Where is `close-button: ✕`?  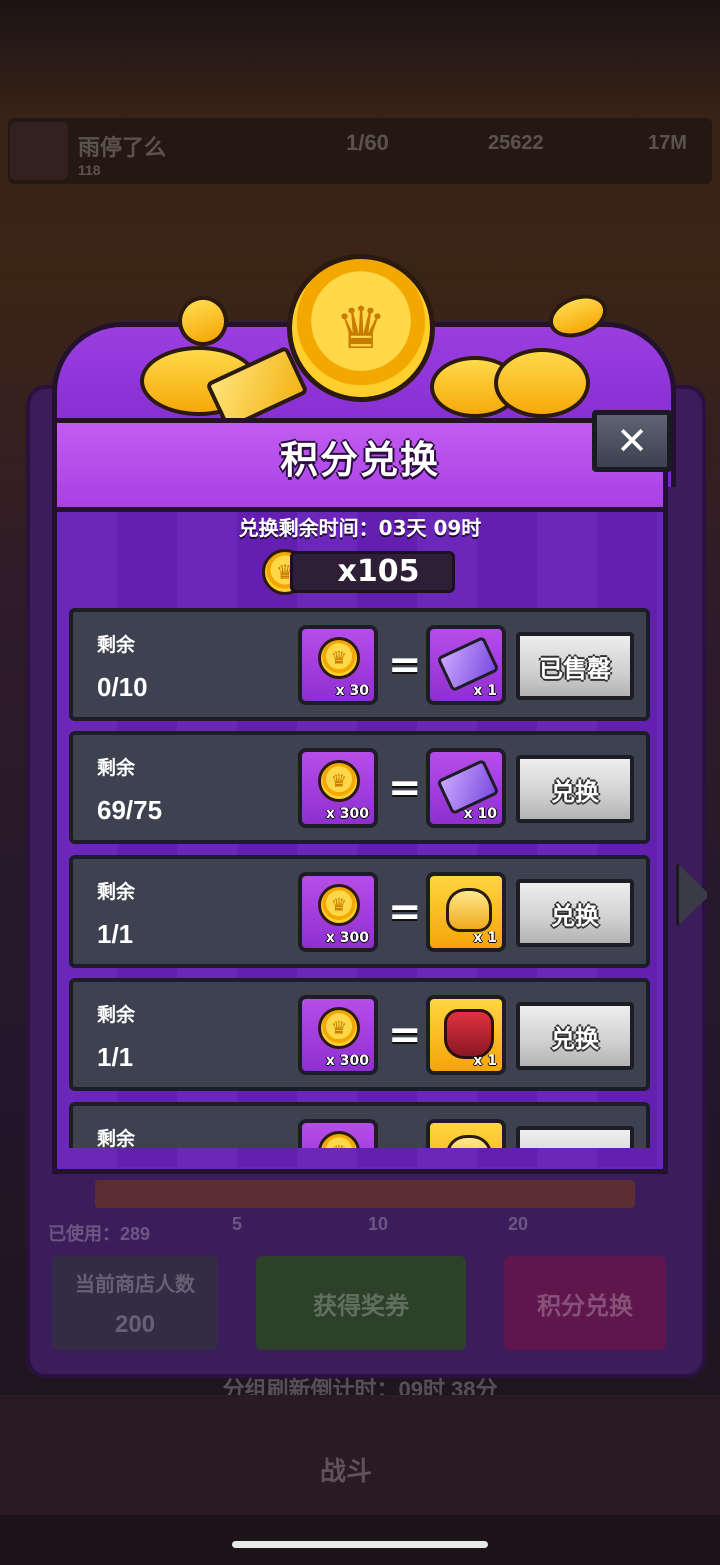 close-button: ✕ is located at coordinates (632, 441).